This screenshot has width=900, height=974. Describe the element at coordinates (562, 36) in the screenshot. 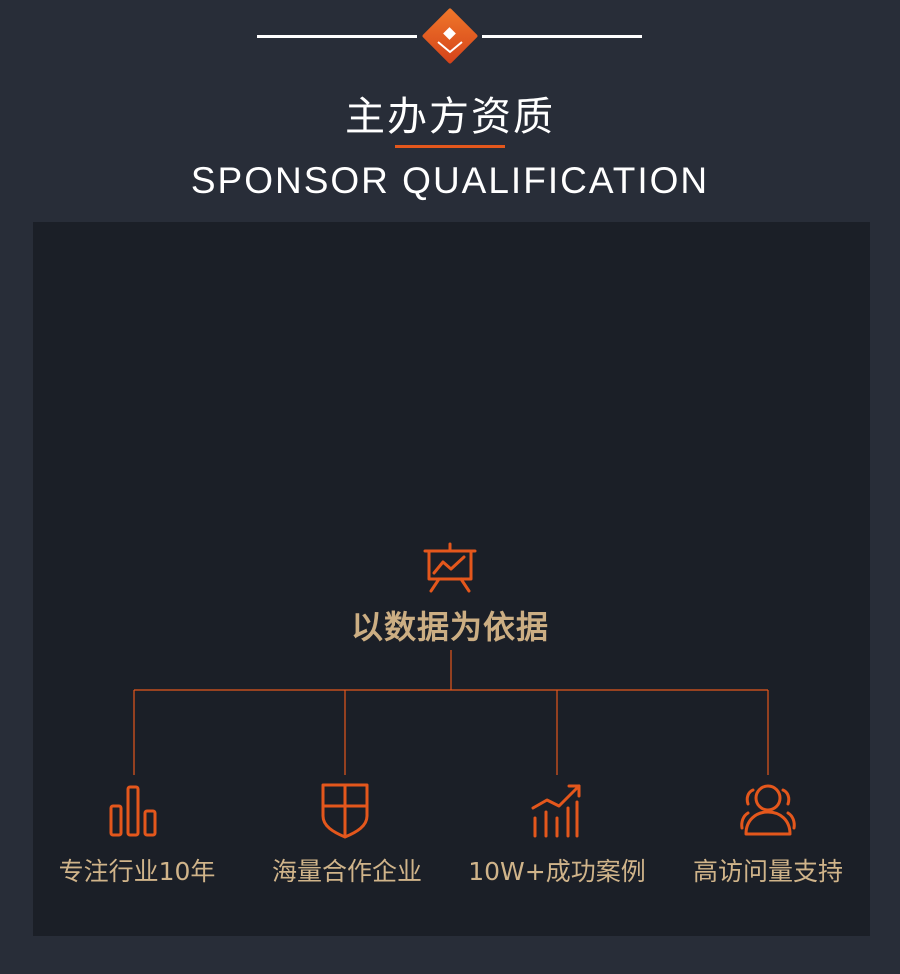

I see `header-line-right` at that location.